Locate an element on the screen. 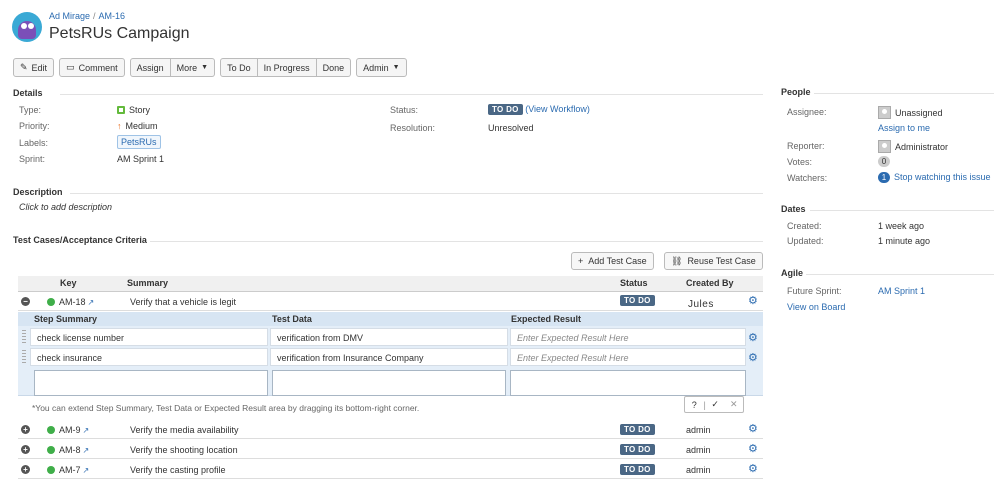  close-icon: ✕ is located at coordinates (733, 404).